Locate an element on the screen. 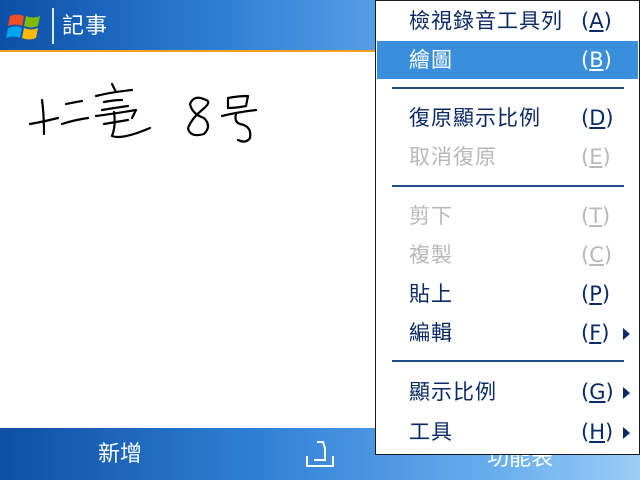 The image size is (640, 480). menu-item-cut: 剪下 (T) is located at coordinates (507, 216).